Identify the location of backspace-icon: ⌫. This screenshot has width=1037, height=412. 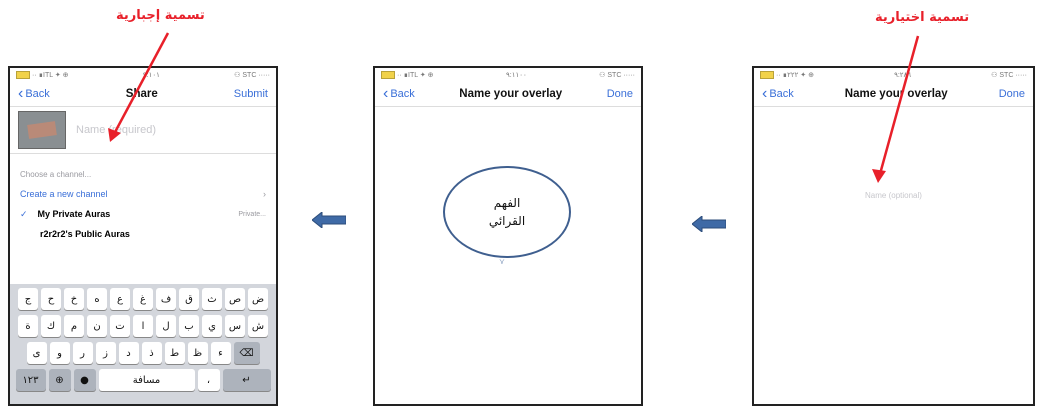
(246, 353).